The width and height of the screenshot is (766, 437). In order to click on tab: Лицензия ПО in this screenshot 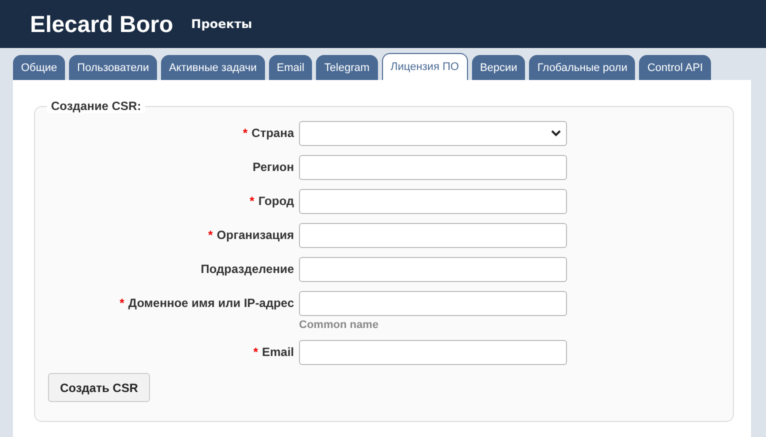, I will do `click(425, 66)`.